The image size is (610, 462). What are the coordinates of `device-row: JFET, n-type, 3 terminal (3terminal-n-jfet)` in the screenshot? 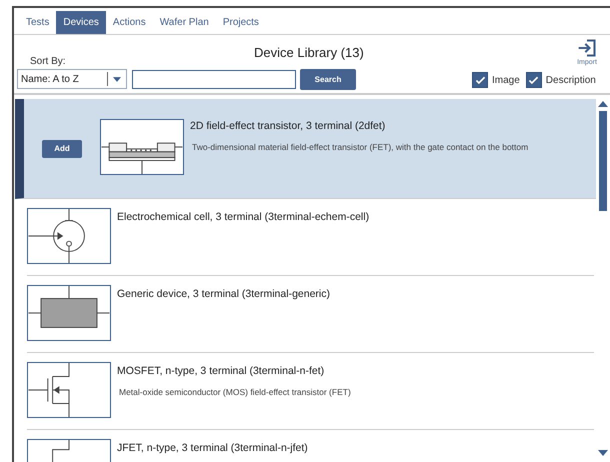 It's located at (310, 446).